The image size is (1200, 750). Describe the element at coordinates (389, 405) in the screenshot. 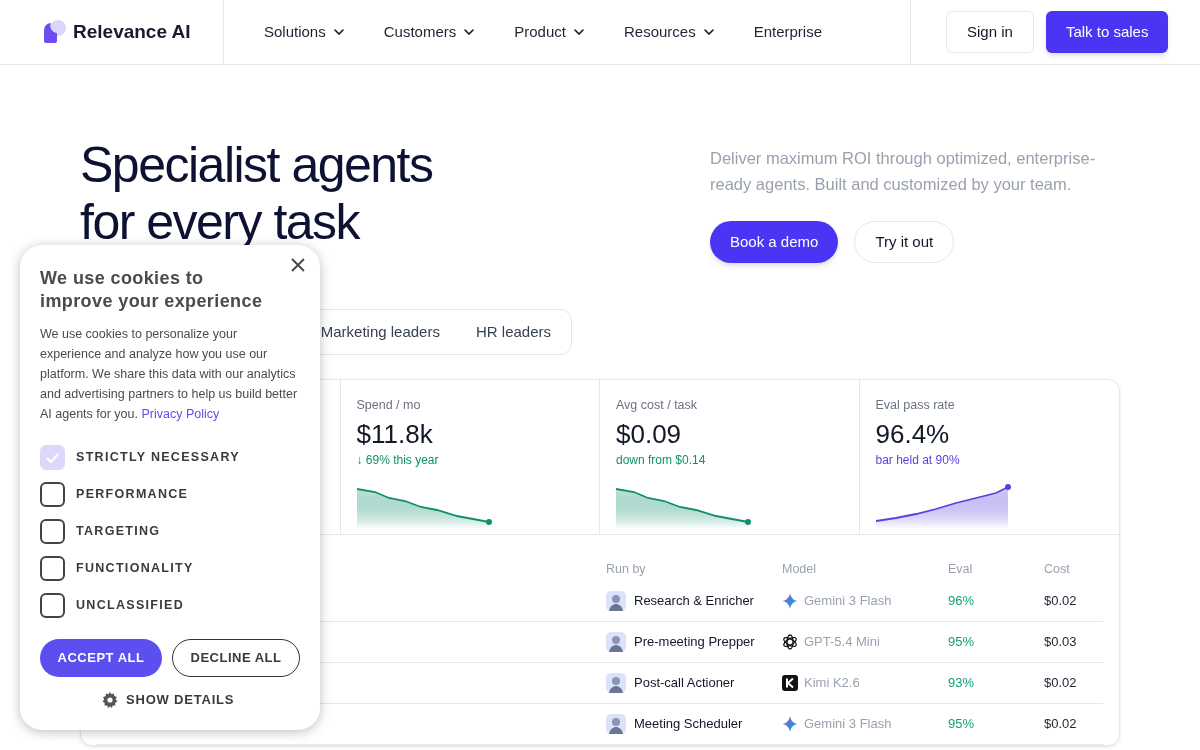

I see `stat-label: Spend / mo` at that location.